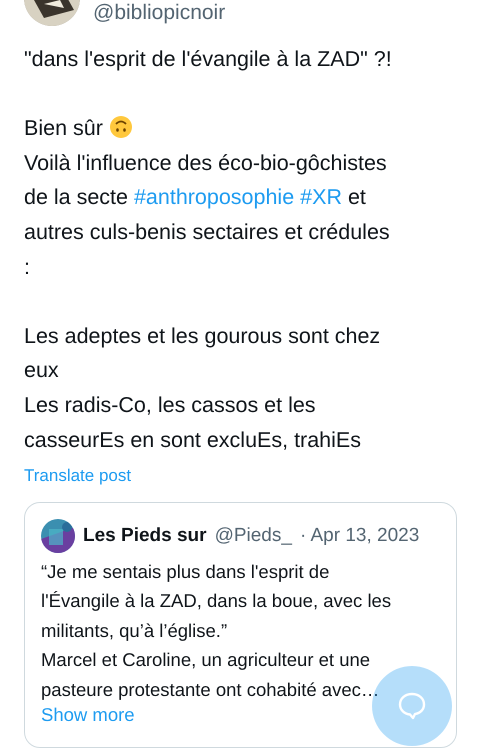  I want to click on post-date: · Apr 13, 2023, so click(360, 535).